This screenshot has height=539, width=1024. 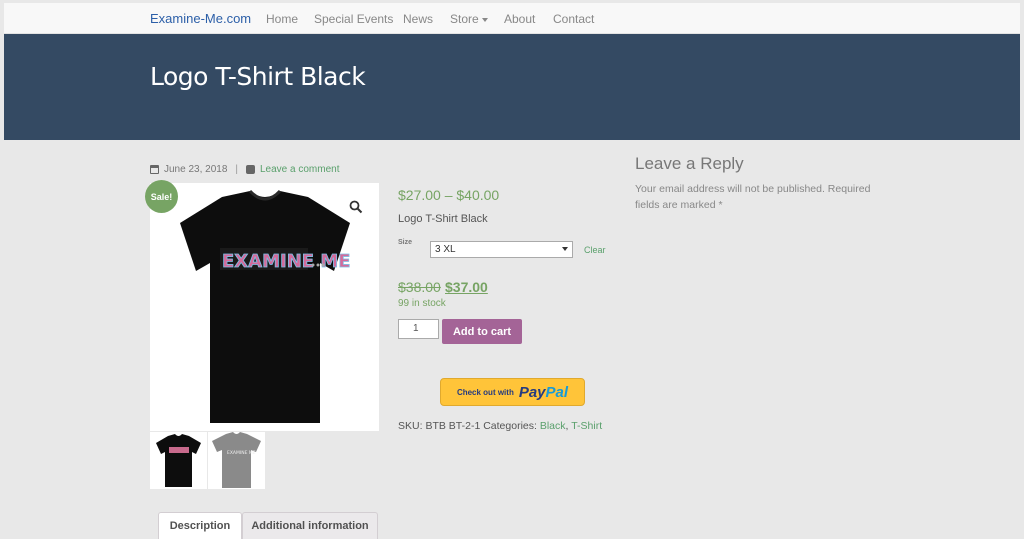 What do you see at coordinates (466, 287) in the screenshot?
I see `sale-price: $37.00` at bounding box center [466, 287].